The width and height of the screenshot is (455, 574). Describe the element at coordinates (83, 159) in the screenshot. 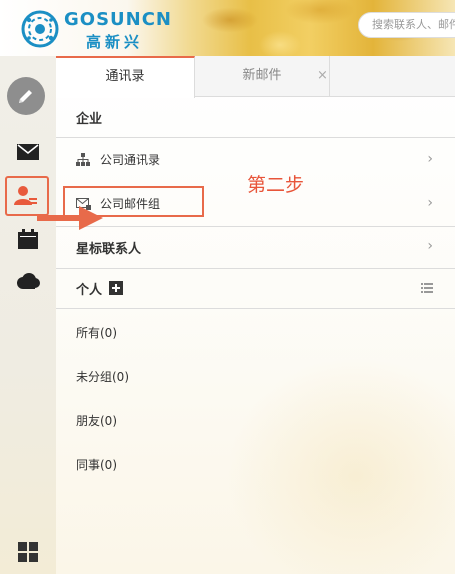

I see `org-chart-icon` at that location.